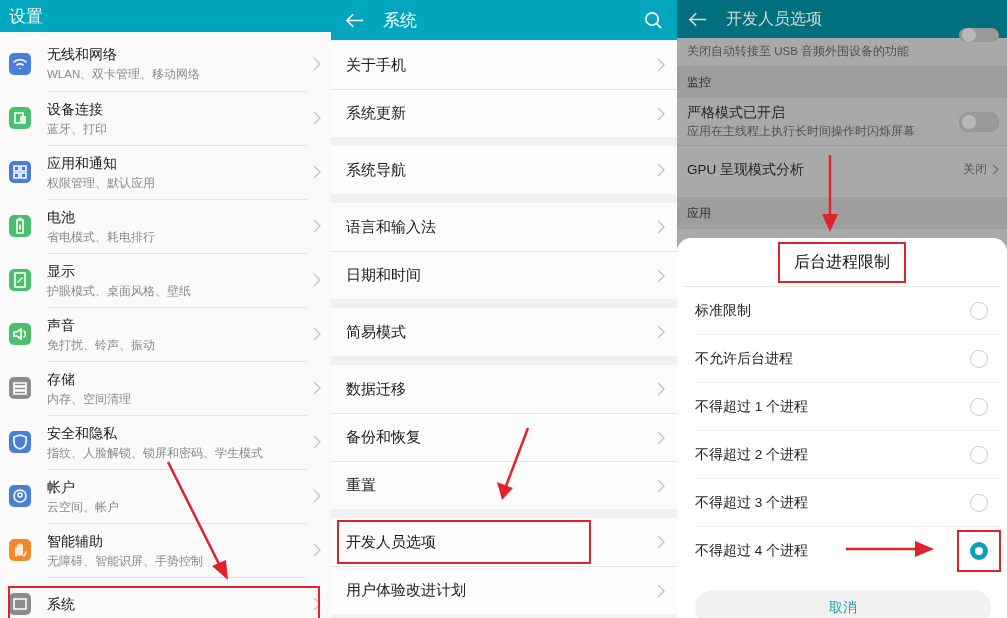 The height and width of the screenshot is (618, 1007). Describe the element at coordinates (165, 172) in the screenshot. I see `settings-item: 应用和通知 权限管理、默认应用` at that location.